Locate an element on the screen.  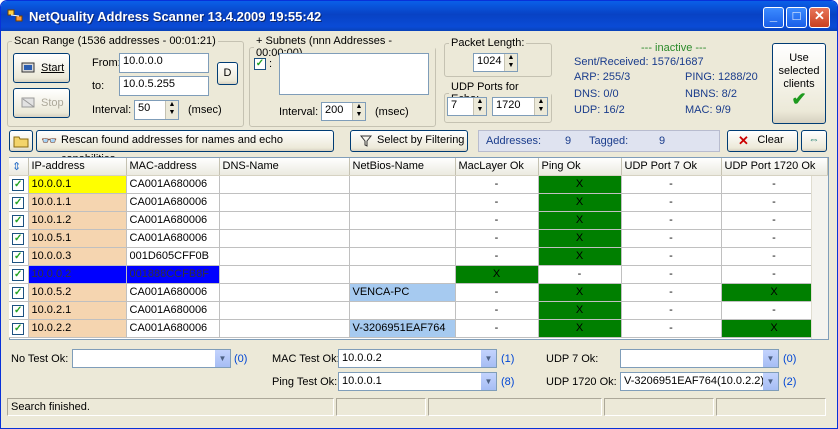
column-header: MacLayer Ok is located at coordinates (497, 167).